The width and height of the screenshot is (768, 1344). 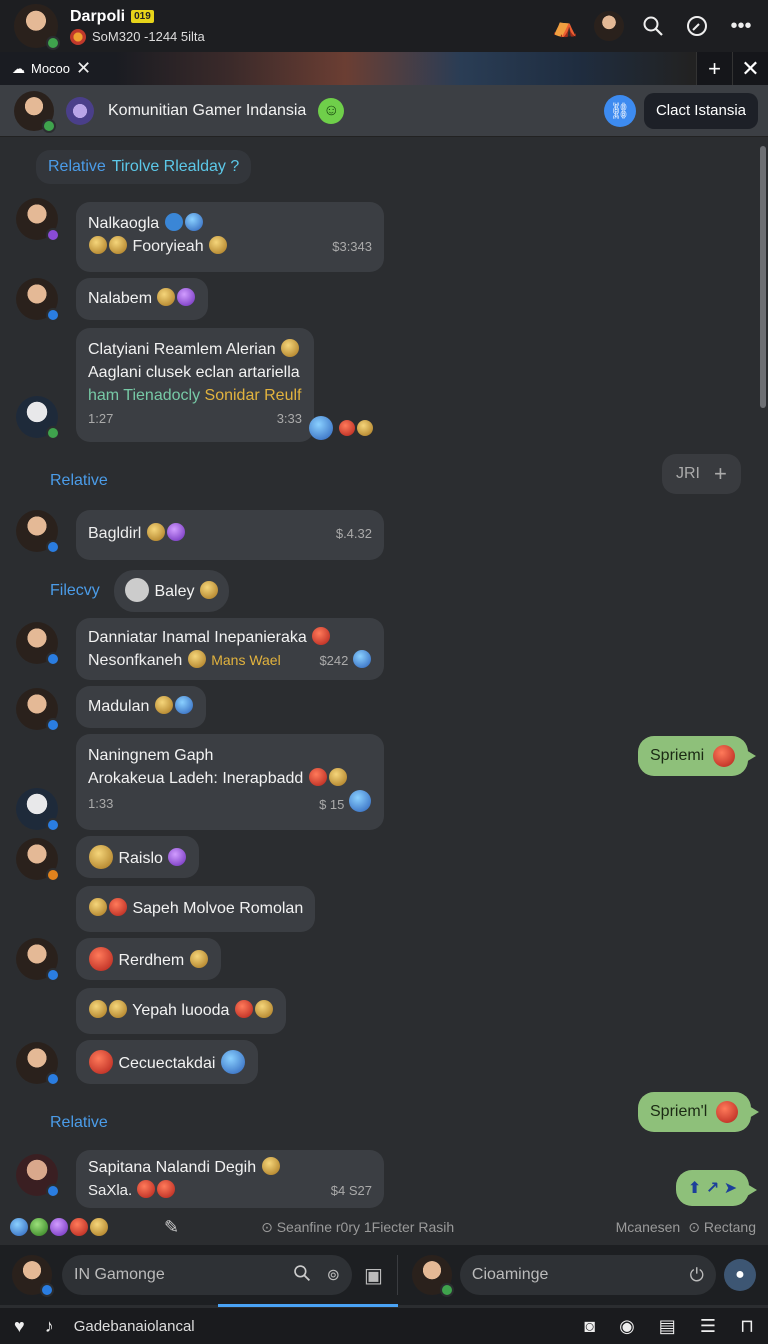 I want to click on message-bubble: Yepah luooda, so click(x=181, y=1011).